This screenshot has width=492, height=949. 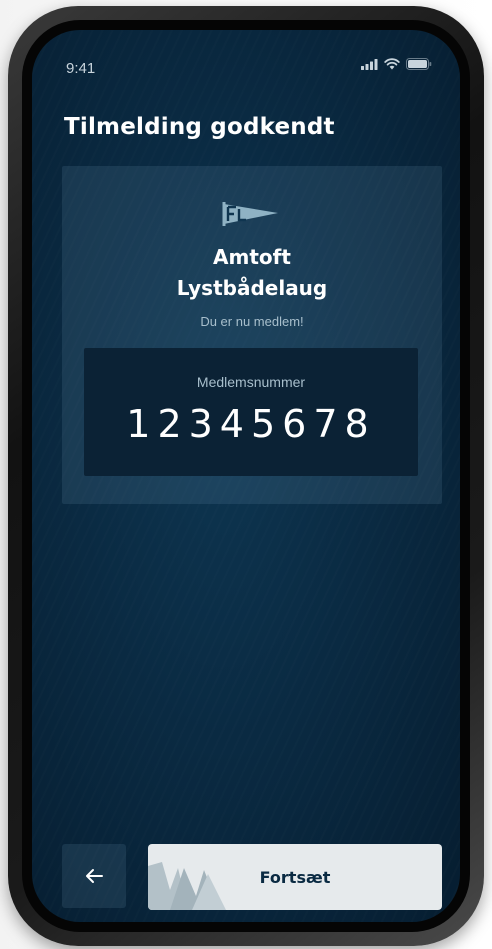 What do you see at coordinates (252, 257) in the screenshot?
I see `club-name-line1: Amtoft` at bounding box center [252, 257].